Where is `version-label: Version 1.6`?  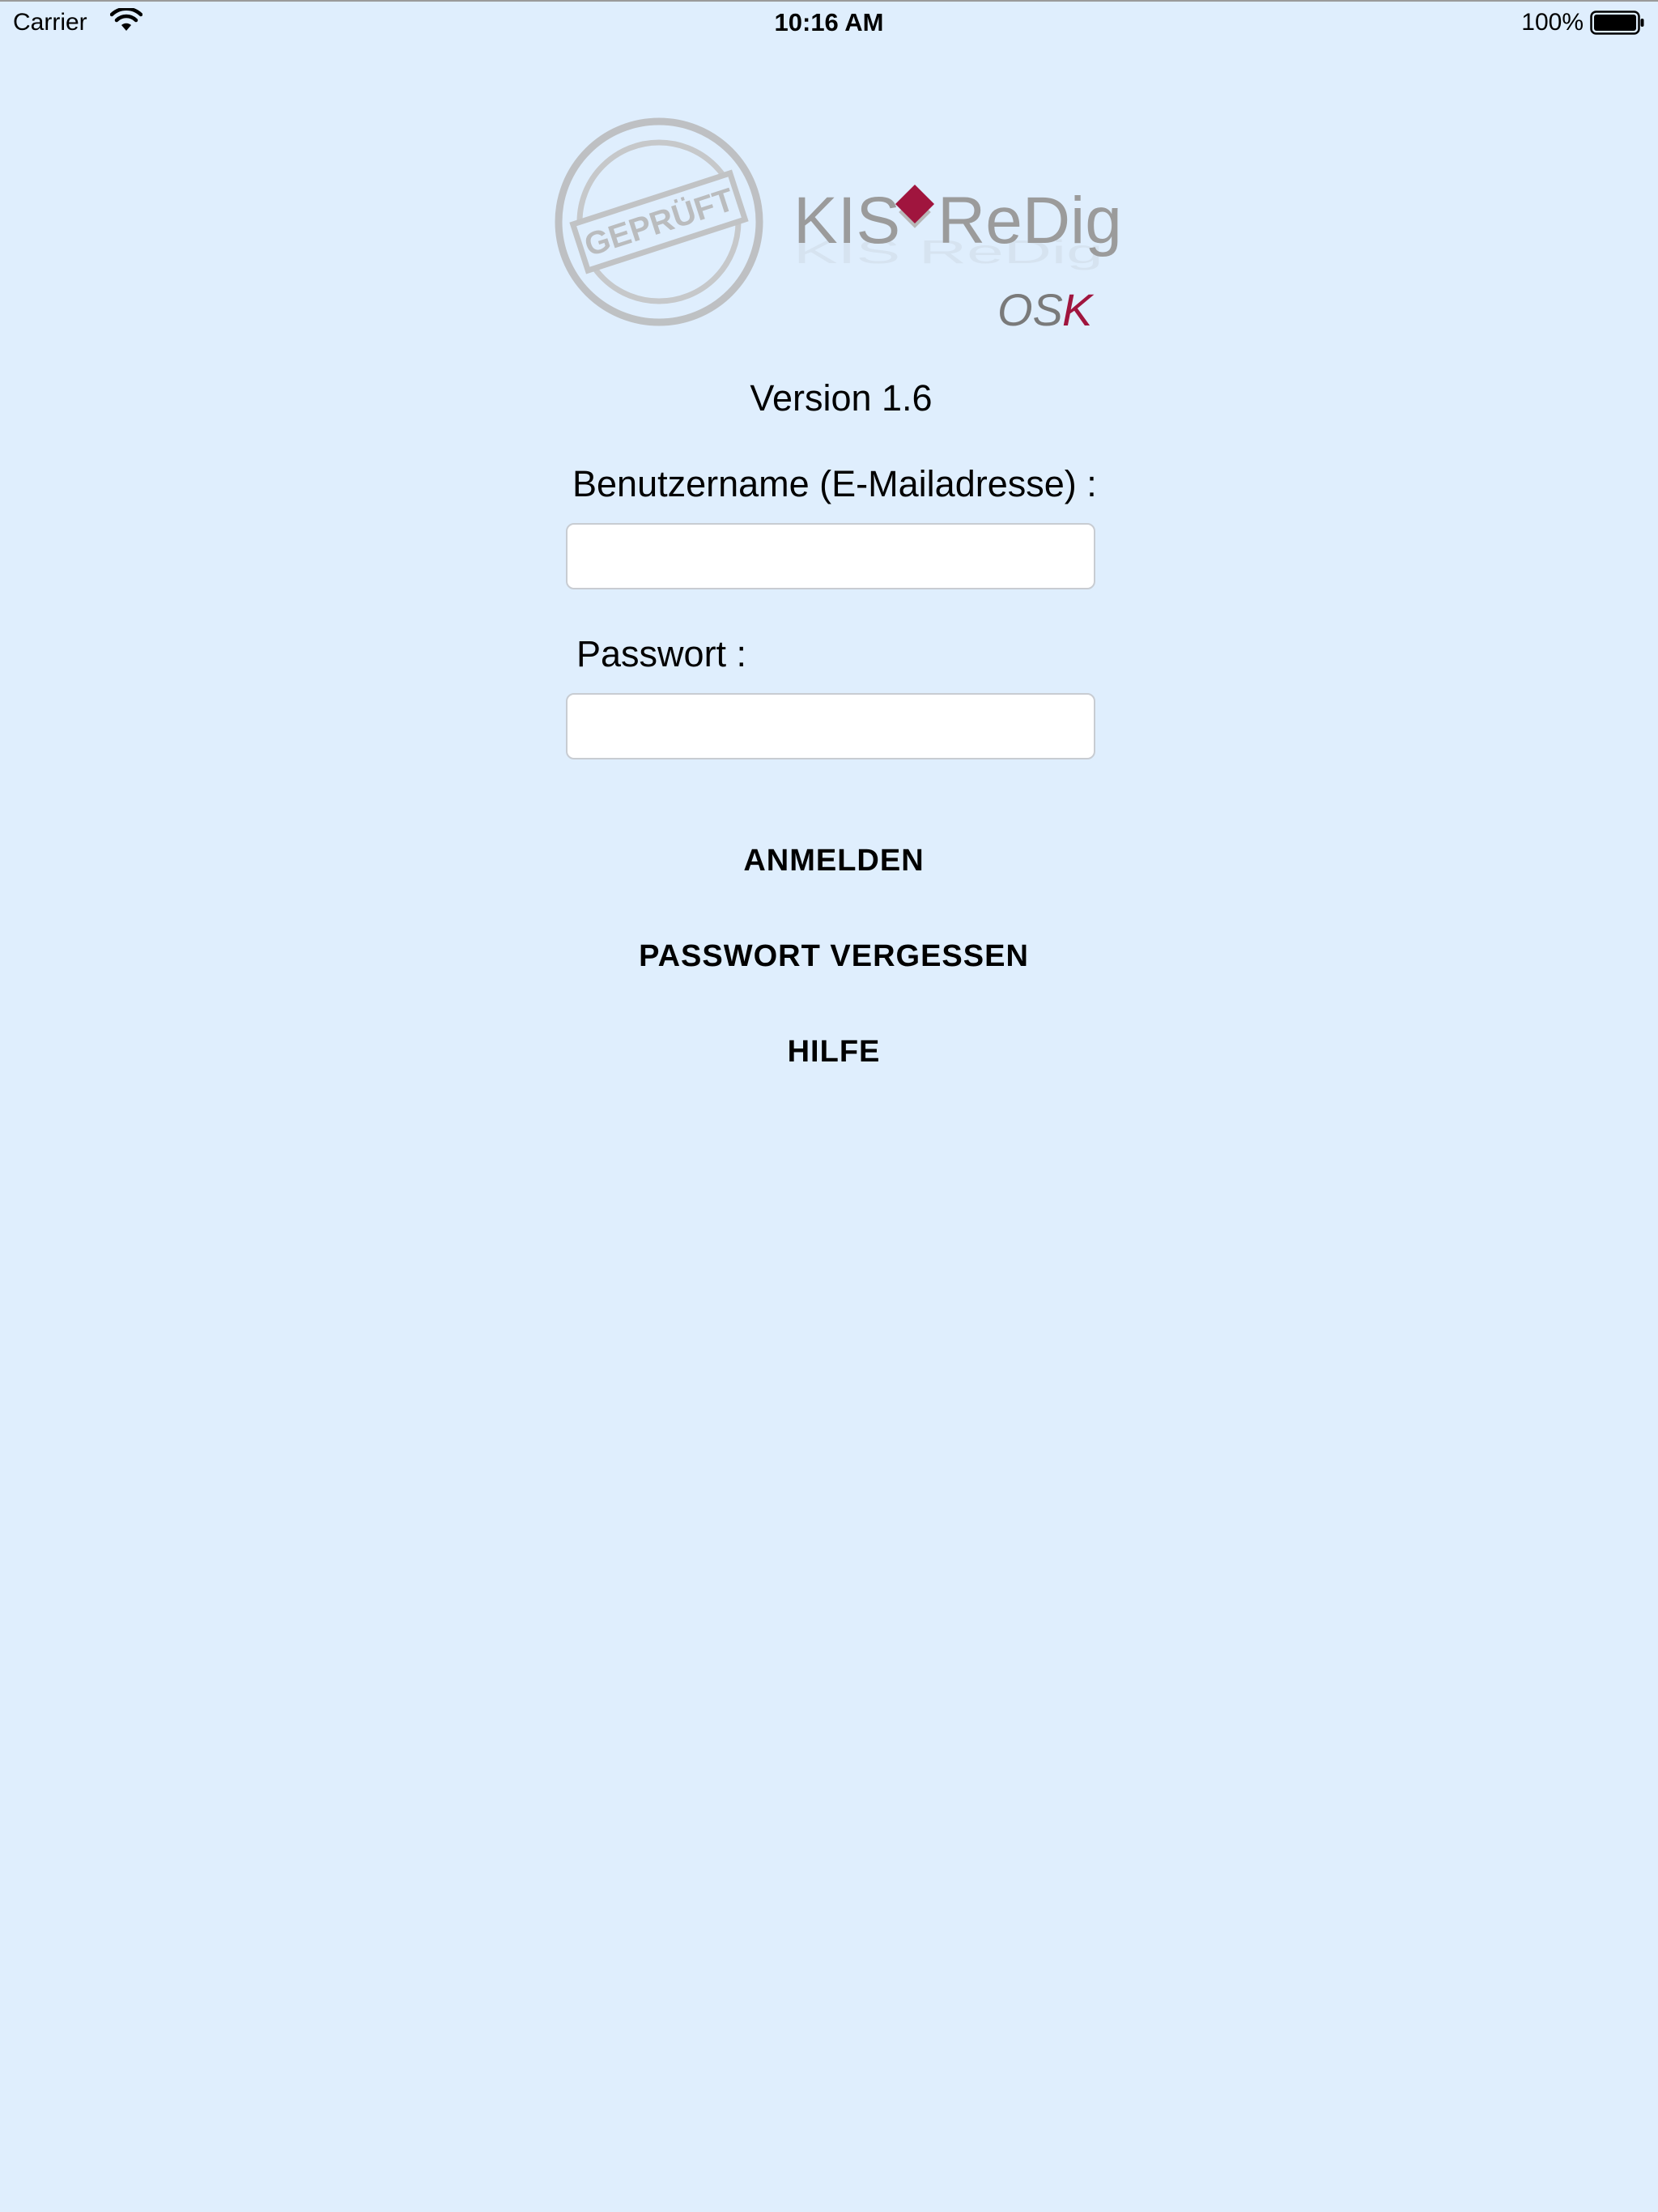 version-label: Version 1.6 is located at coordinates (841, 398).